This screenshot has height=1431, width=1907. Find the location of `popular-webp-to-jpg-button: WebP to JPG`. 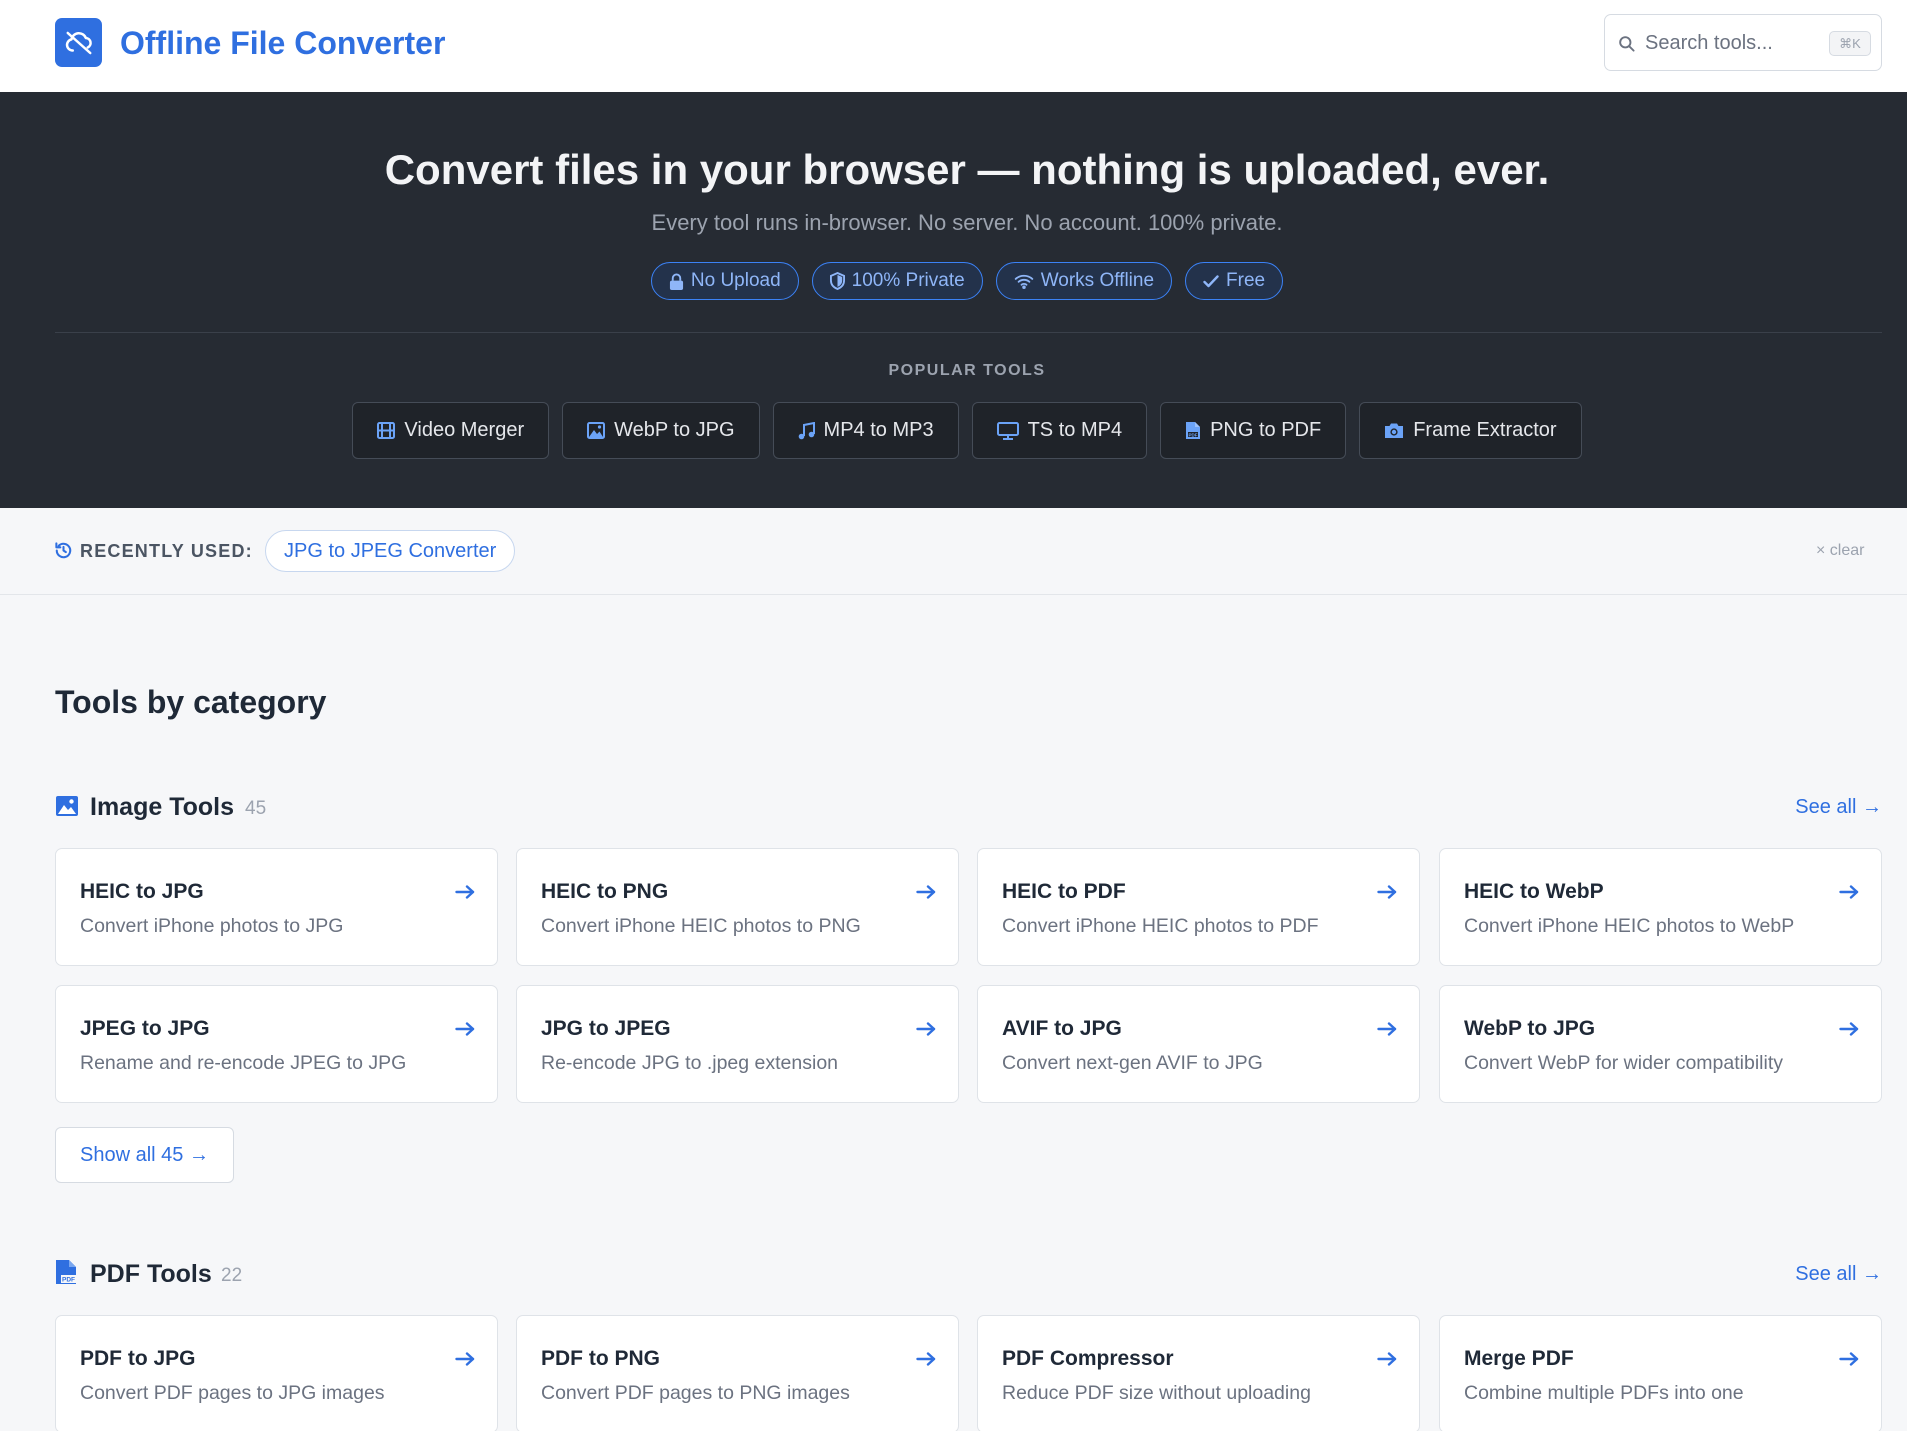

popular-webp-to-jpg-button: WebP to JPG is located at coordinates (661, 430).